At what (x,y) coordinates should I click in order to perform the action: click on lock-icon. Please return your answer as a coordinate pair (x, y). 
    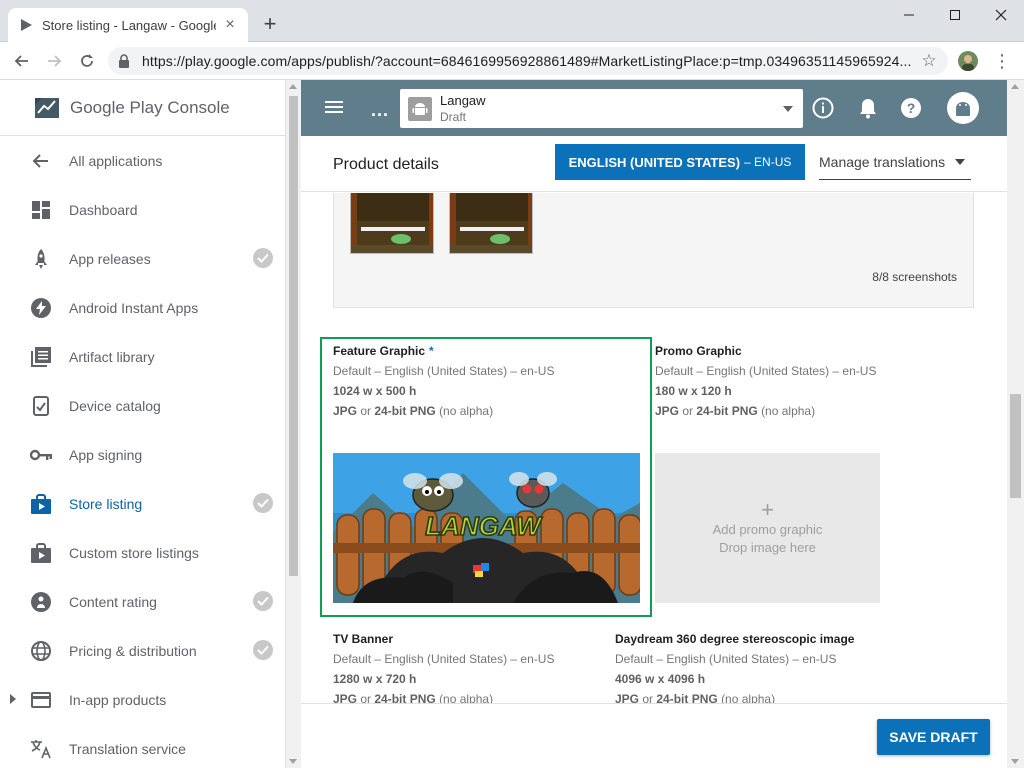
    Looking at the image, I should click on (125, 61).